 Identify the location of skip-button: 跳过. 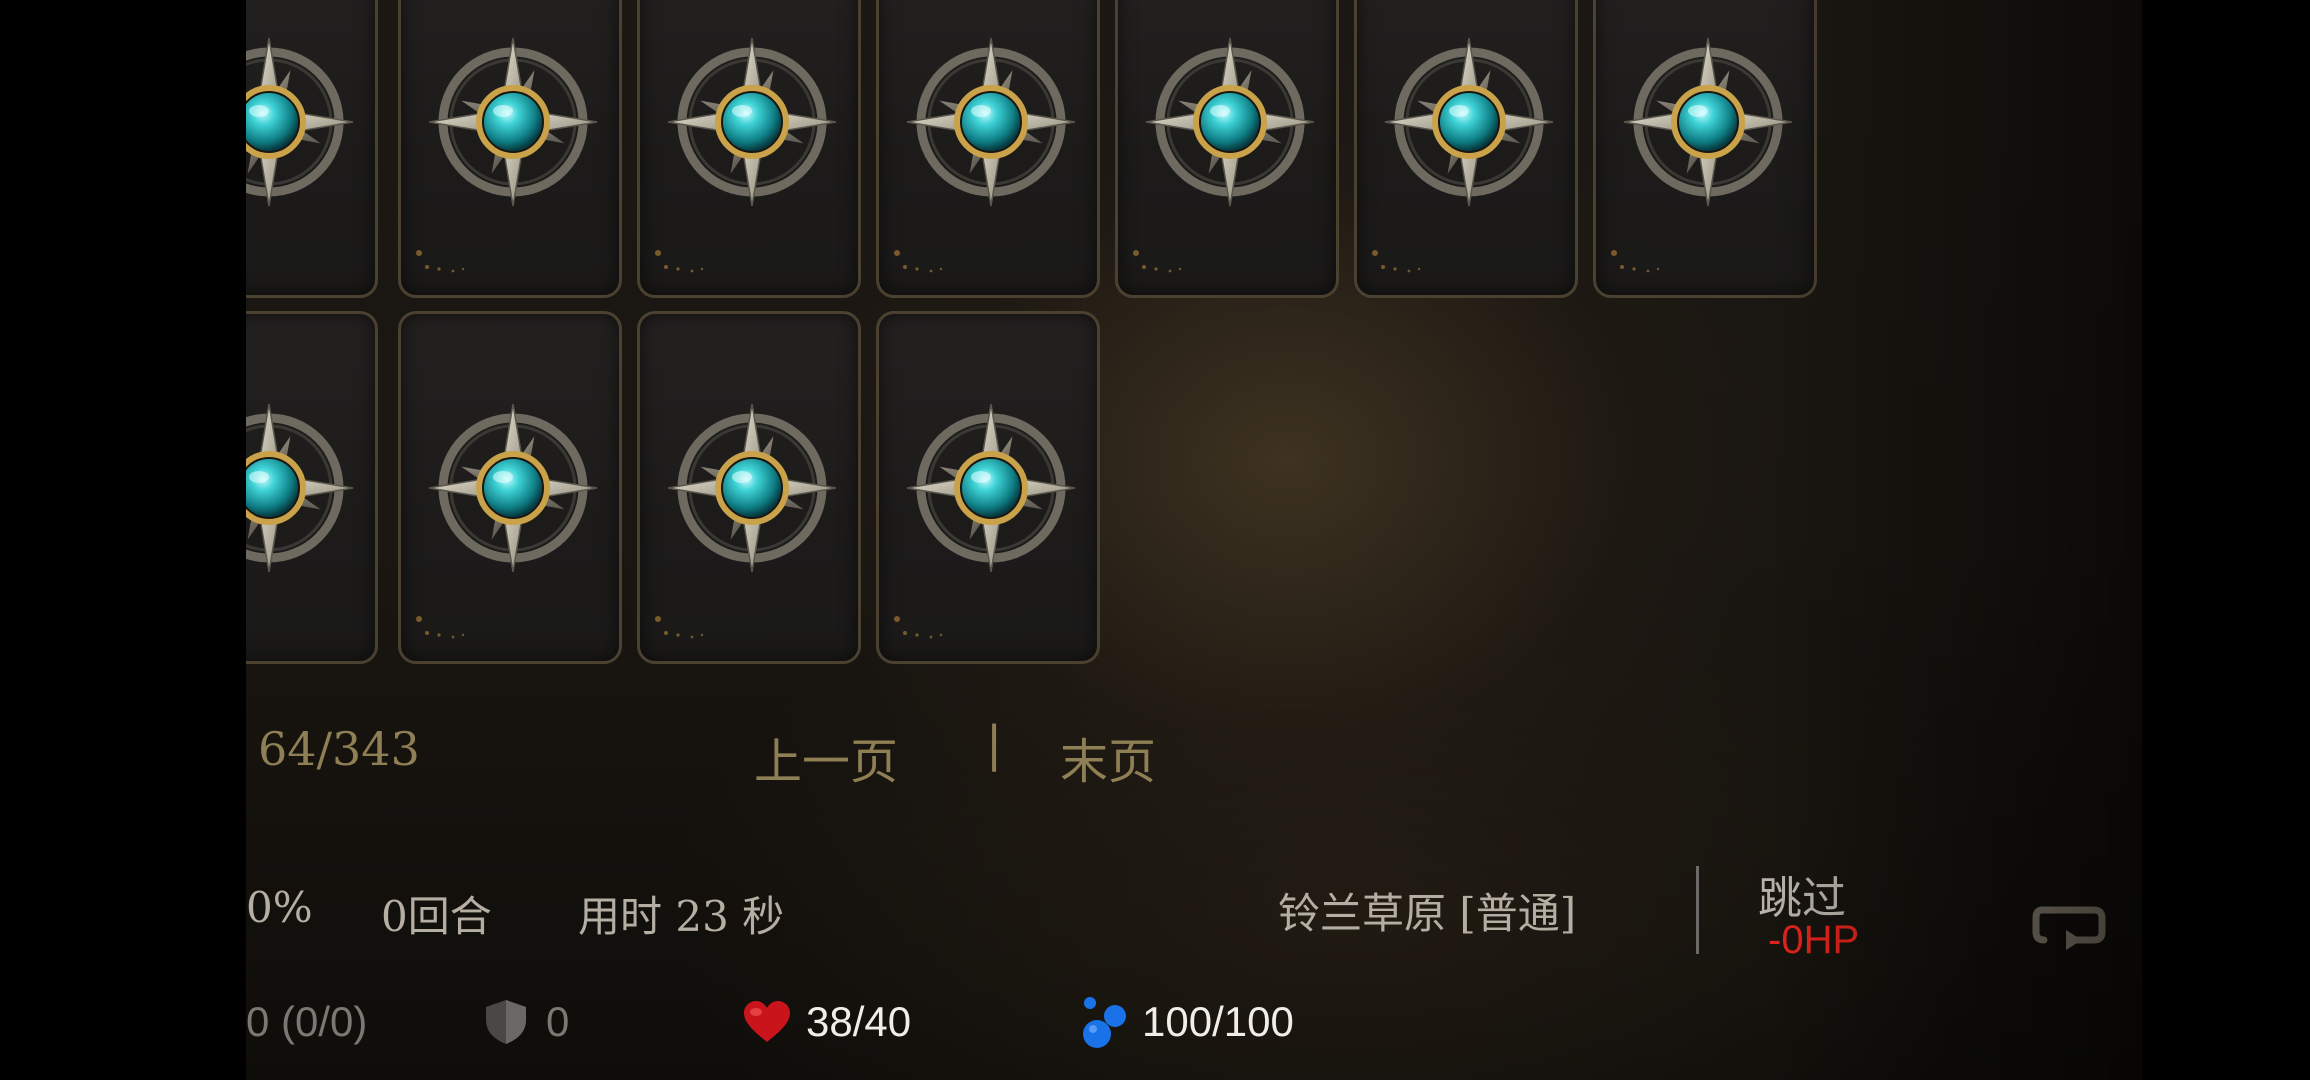
(1802, 894).